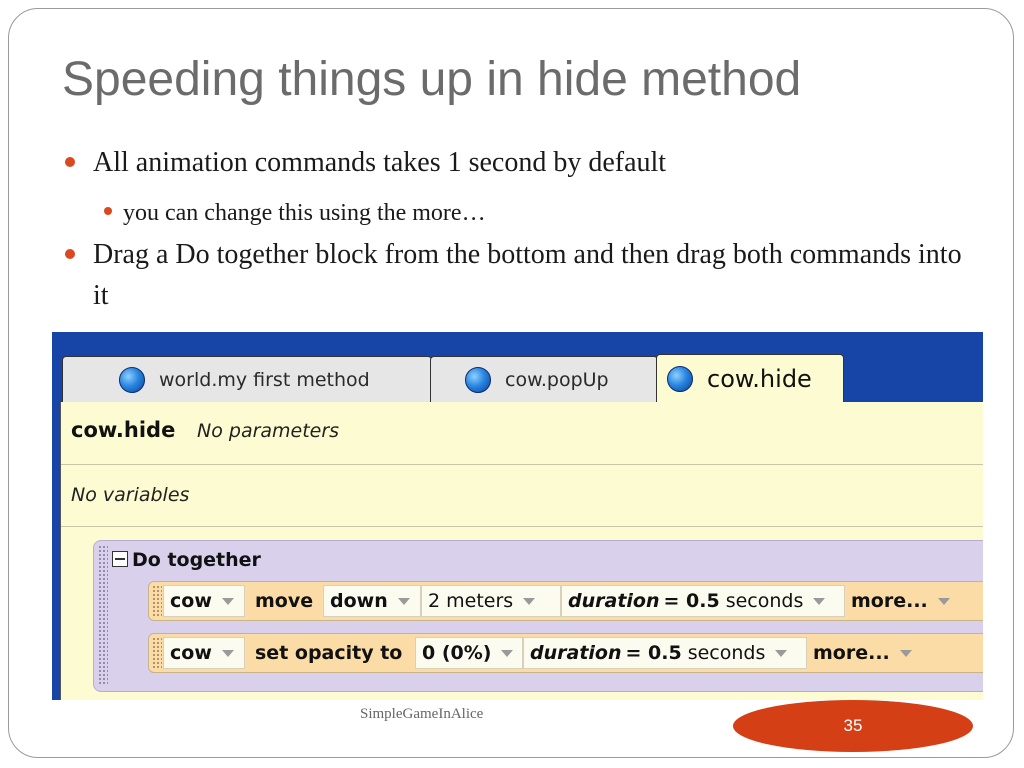 Image resolution: width=1024 pixels, height=768 pixels. What do you see at coordinates (557, 379) in the screenshot?
I see `tab-label: cow.popUp` at bounding box center [557, 379].